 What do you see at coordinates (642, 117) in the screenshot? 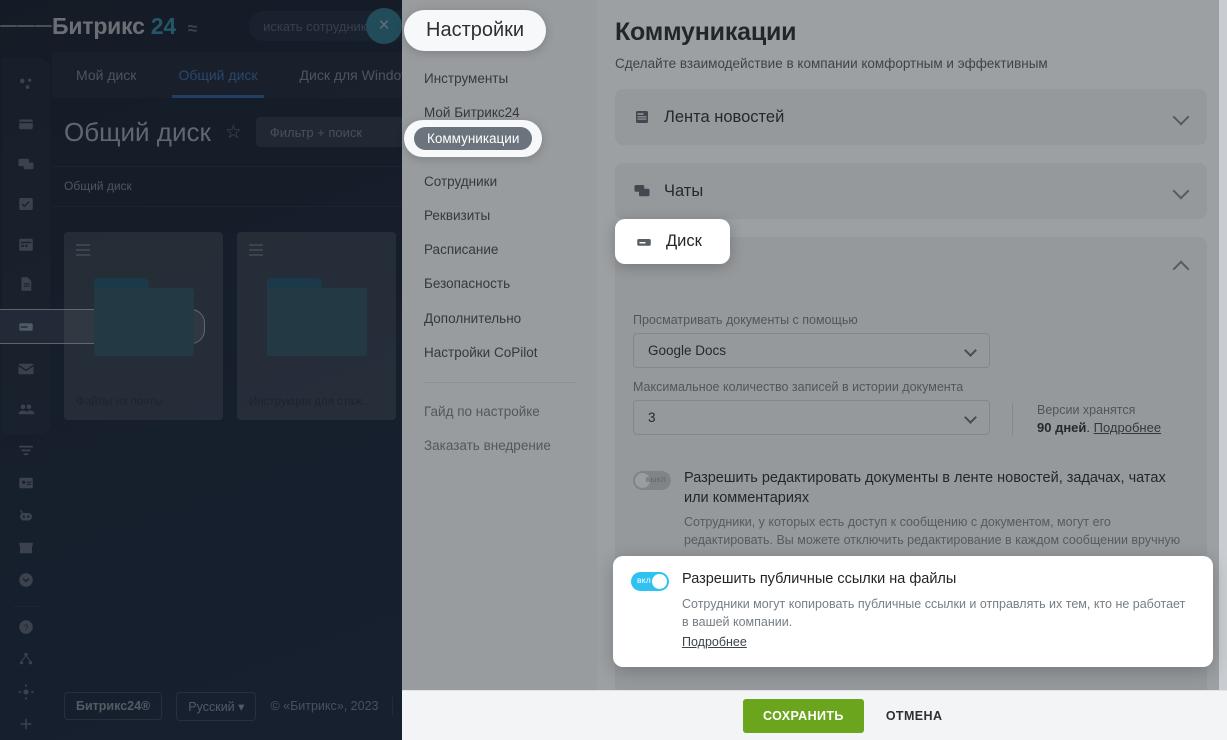
I see `newsfeed-icon` at bounding box center [642, 117].